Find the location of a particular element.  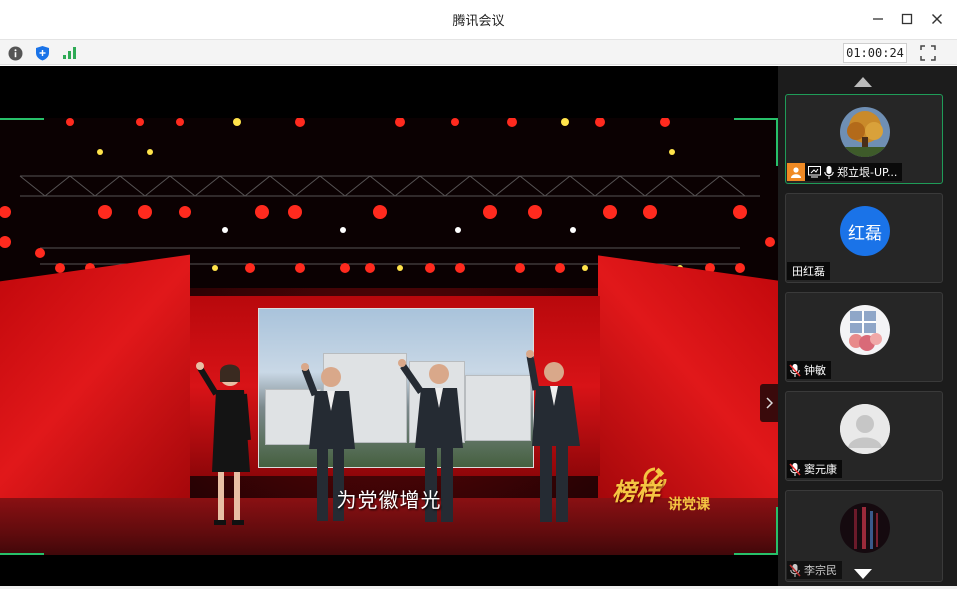

flowers-photo-avatar is located at coordinates (865, 330).